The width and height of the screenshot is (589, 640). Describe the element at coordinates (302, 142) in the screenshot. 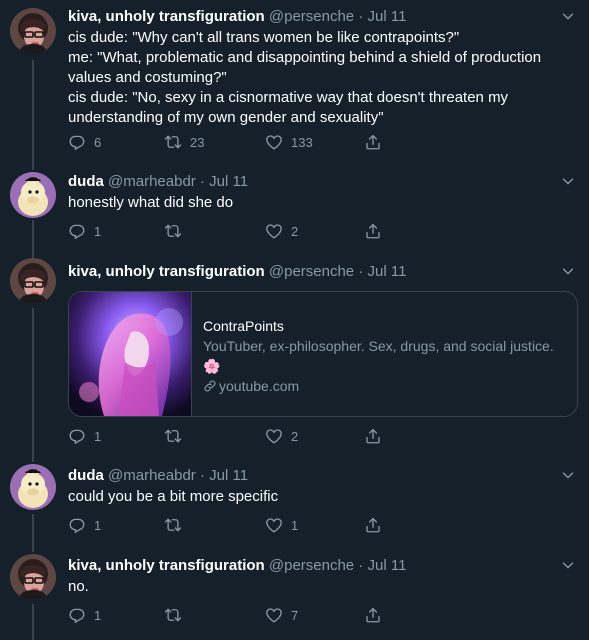

I see `like-count: 133` at that location.